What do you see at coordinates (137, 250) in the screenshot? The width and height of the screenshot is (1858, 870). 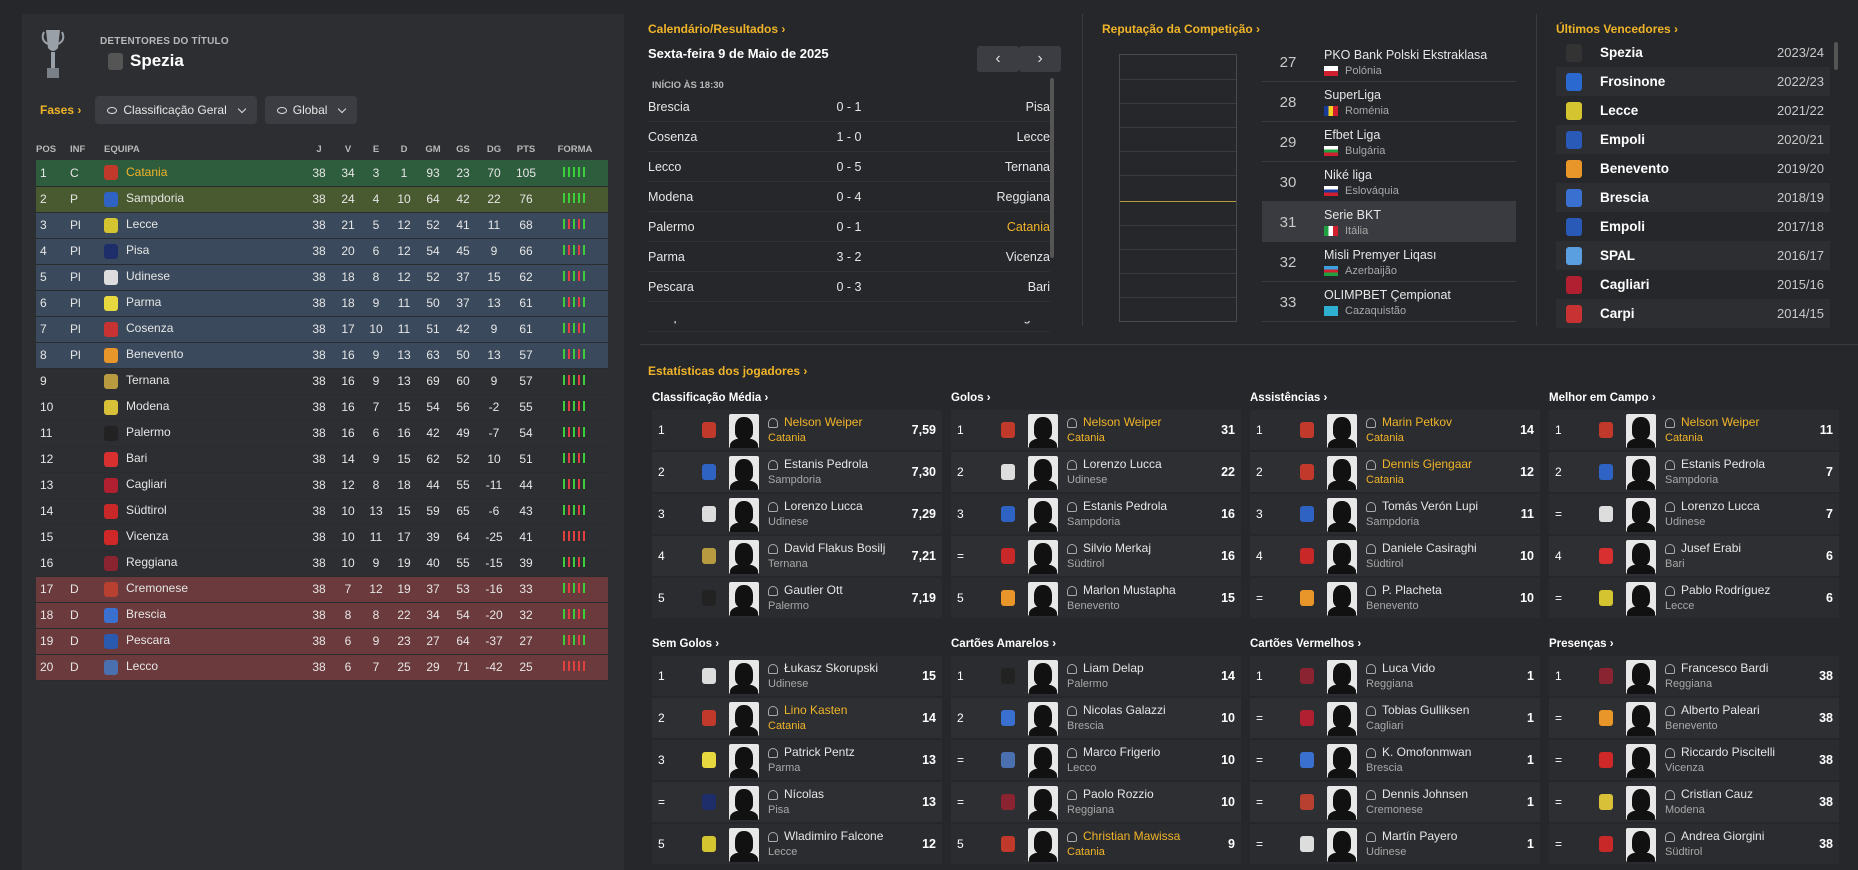 I see `team-name: Pisa` at bounding box center [137, 250].